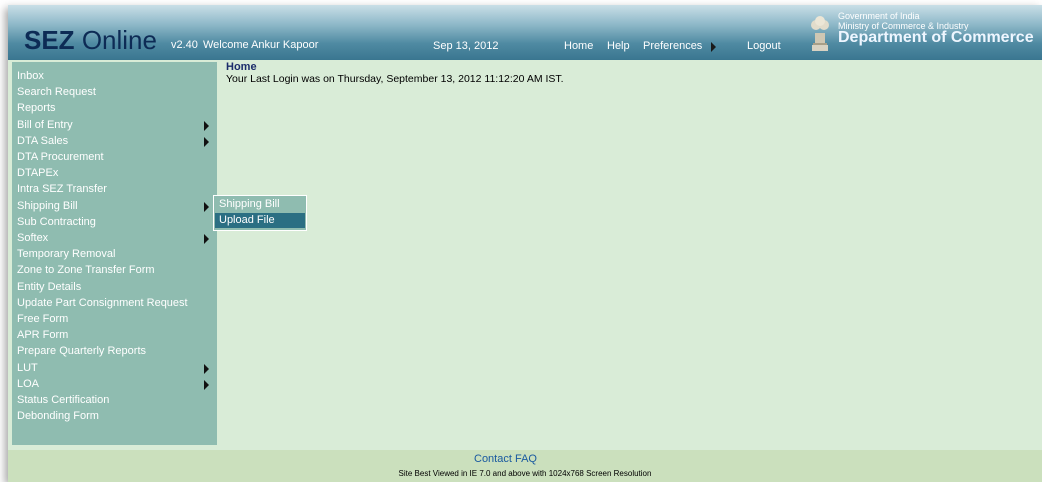 The image size is (1042, 482). I want to click on sidebar-item-label: Softex, so click(33, 238).